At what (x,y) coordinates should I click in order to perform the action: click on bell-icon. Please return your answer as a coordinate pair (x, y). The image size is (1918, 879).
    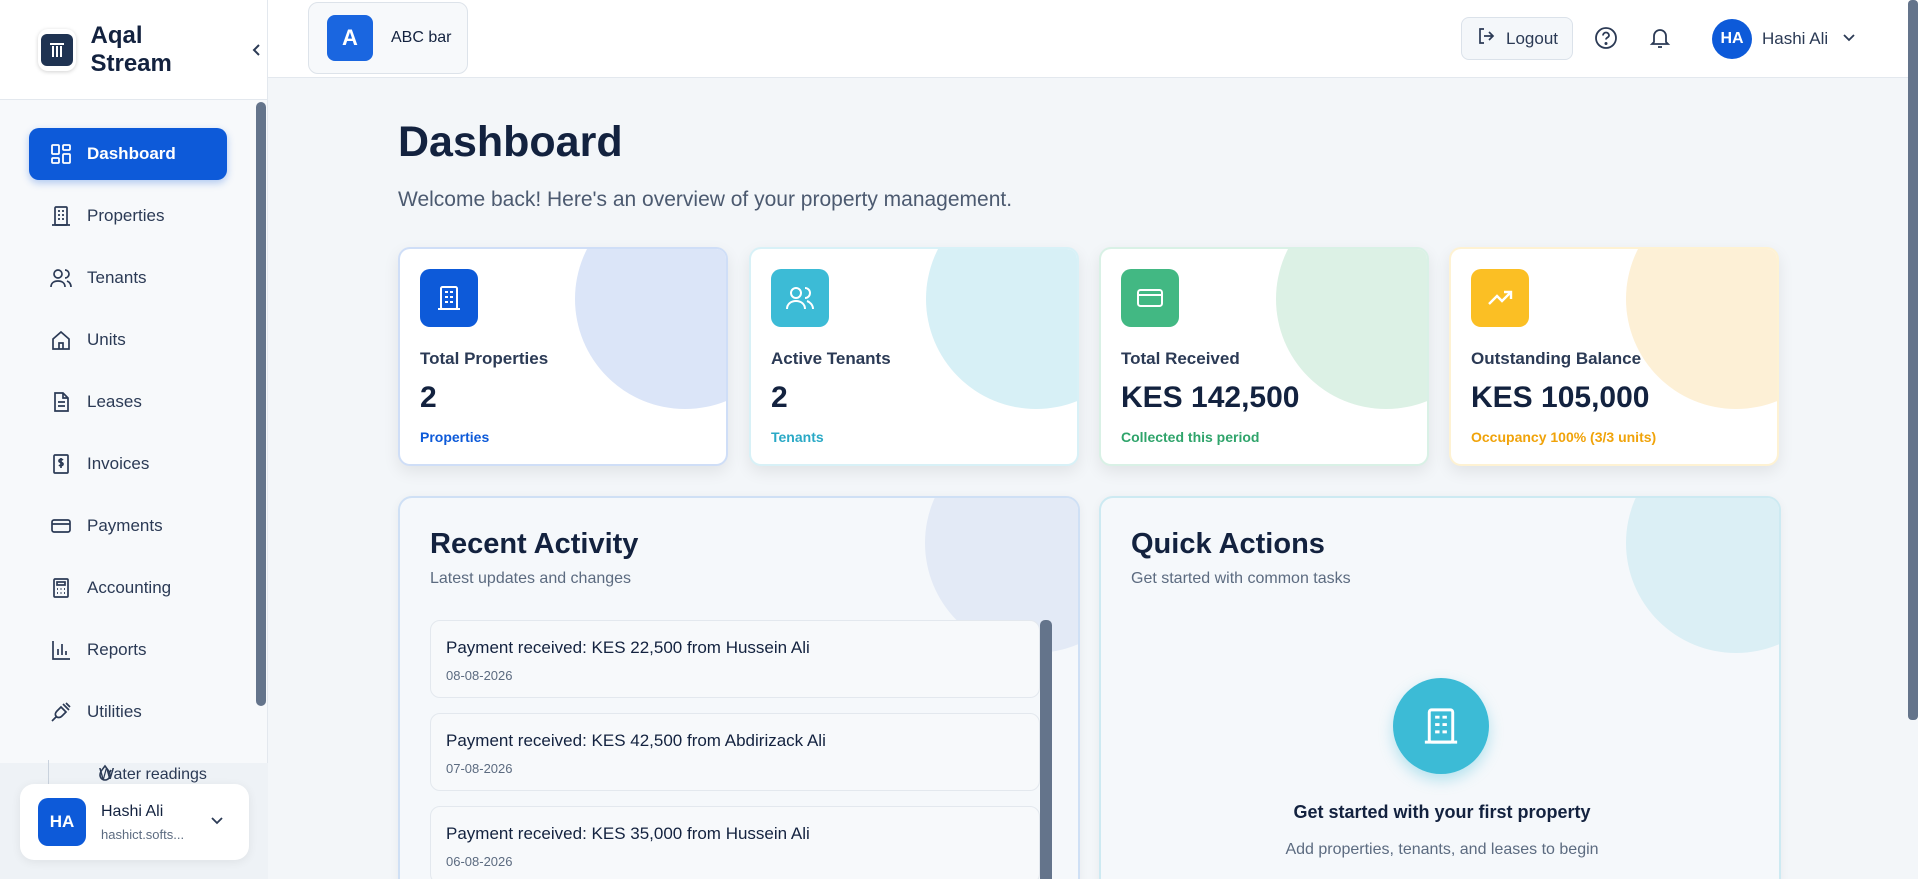
    Looking at the image, I should click on (1660, 38).